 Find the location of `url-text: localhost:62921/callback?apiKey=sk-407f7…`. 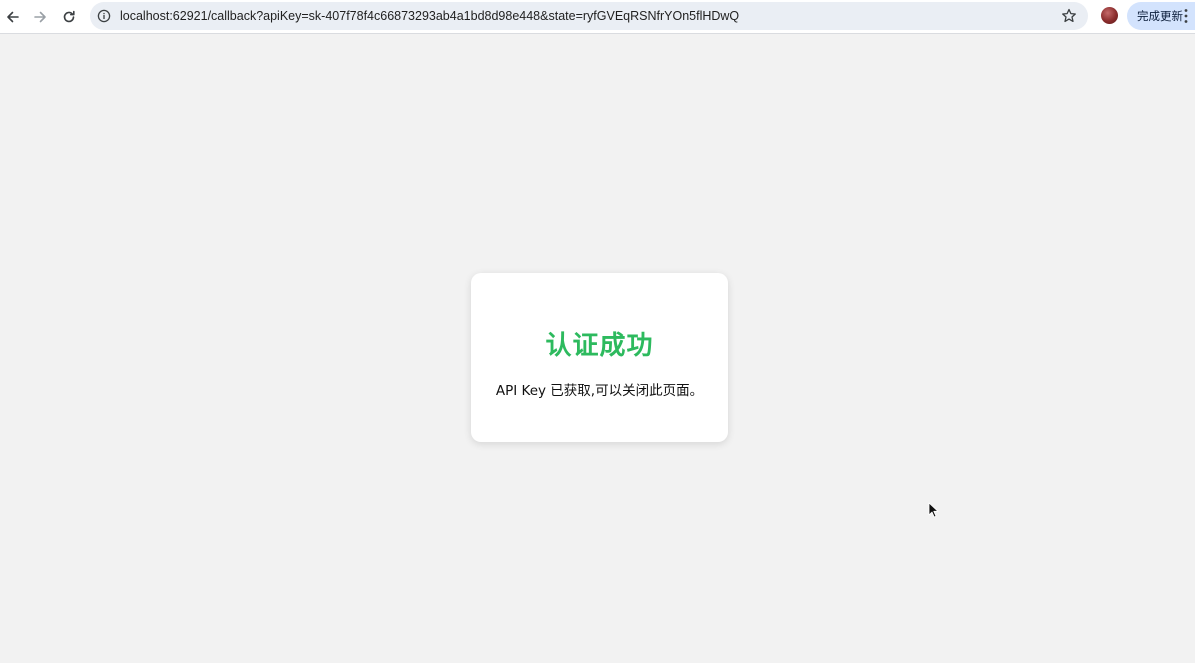

url-text: localhost:62921/callback?apiKey=sk-407f7… is located at coordinates (429, 16).